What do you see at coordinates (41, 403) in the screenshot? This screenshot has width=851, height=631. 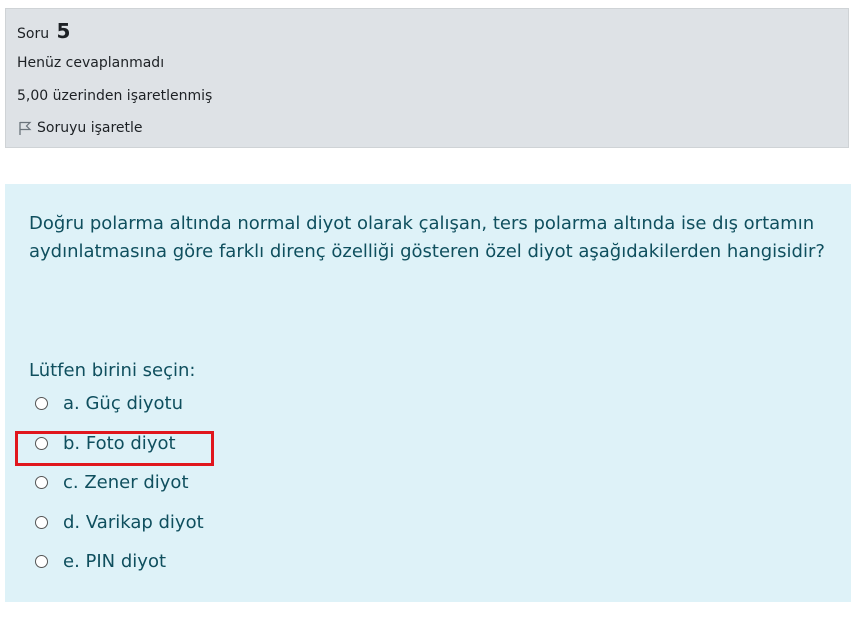 I see `answer-radio-a` at bounding box center [41, 403].